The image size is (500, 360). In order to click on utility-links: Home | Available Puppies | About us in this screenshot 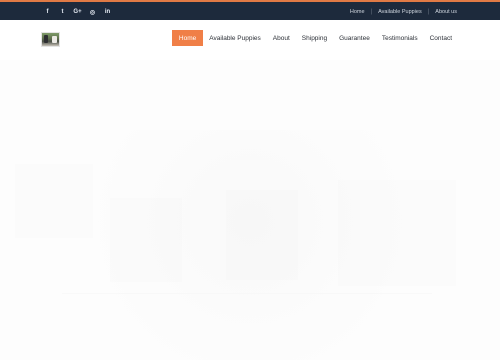, I will do `click(403, 12)`.